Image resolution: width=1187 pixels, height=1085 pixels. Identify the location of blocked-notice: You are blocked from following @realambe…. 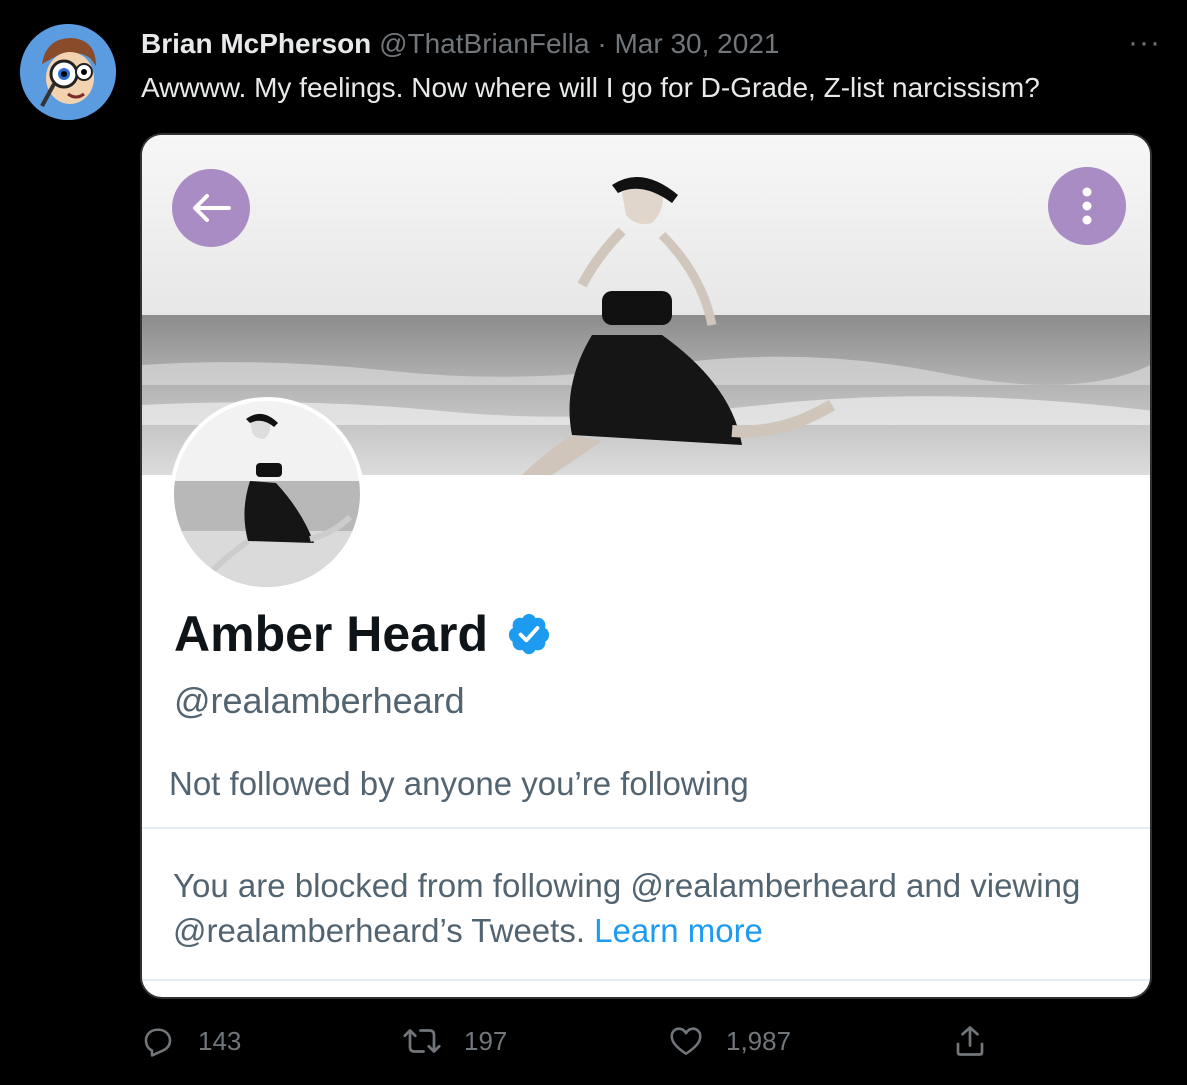
(643, 908).